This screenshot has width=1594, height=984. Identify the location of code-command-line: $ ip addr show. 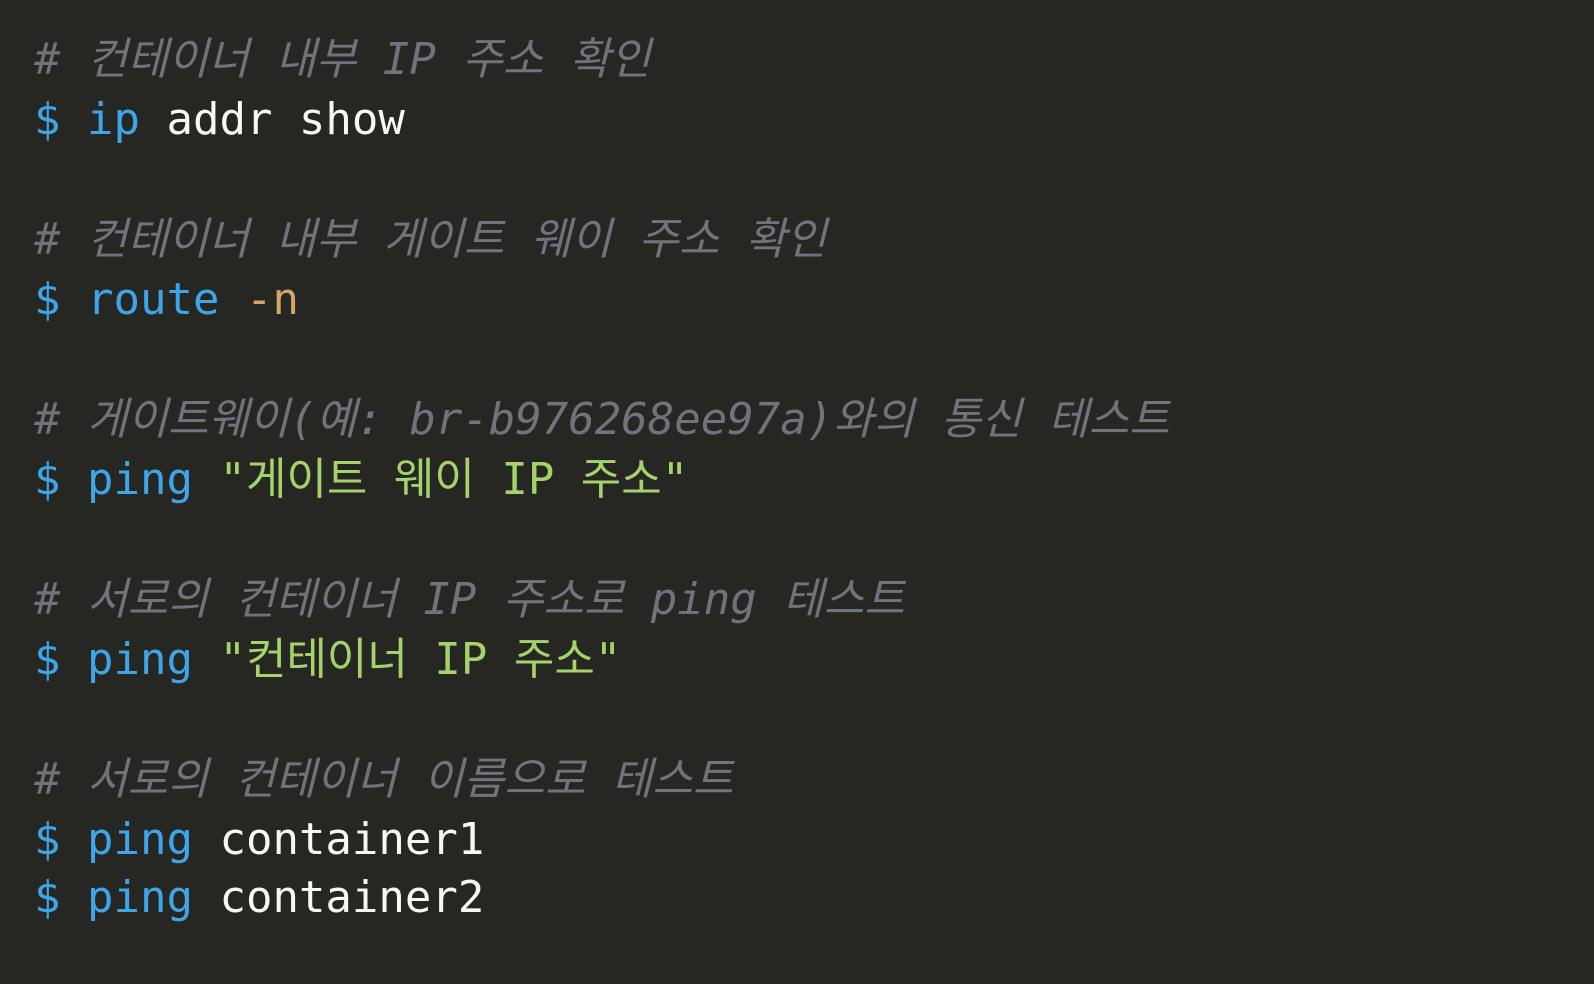
(814, 120).